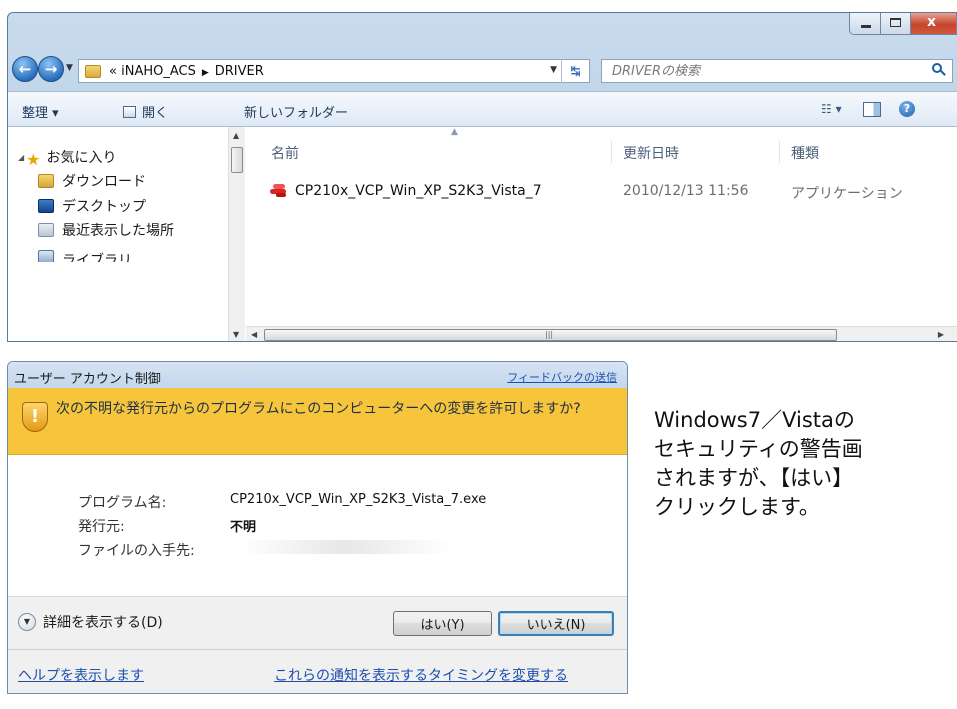 Image resolution: width=957 pixels, height=709 pixels. Describe the element at coordinates (21, 157) in the screenshot. I see `expand-triangle-icon: ◢` at that location.